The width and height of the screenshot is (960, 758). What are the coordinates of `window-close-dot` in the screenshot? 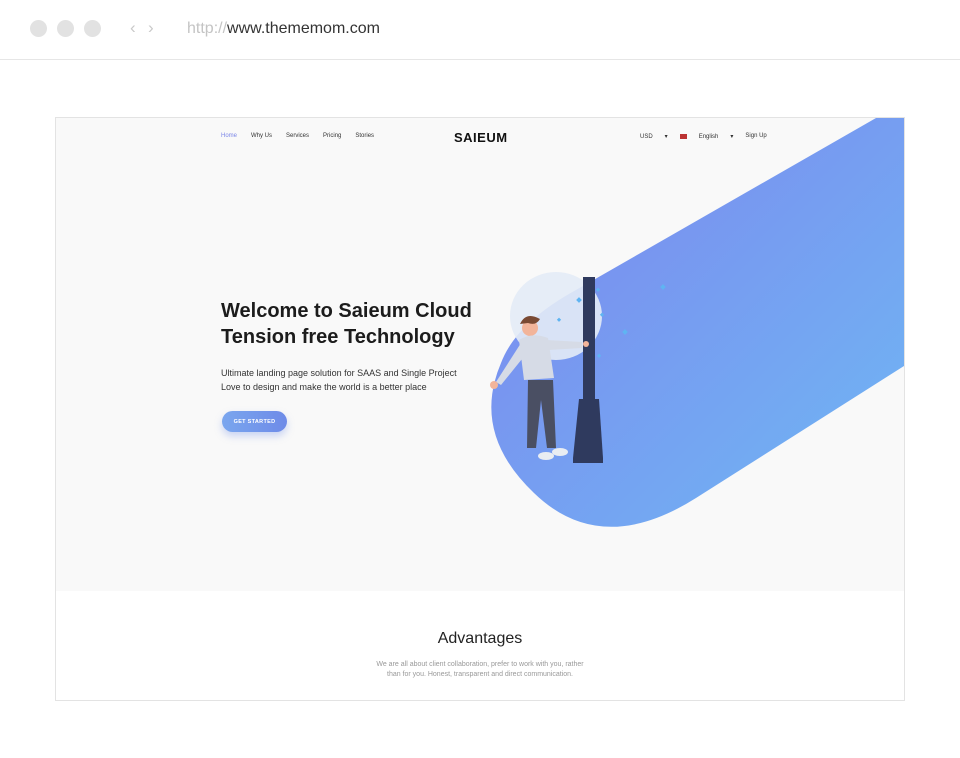 It's located at (38, 28).